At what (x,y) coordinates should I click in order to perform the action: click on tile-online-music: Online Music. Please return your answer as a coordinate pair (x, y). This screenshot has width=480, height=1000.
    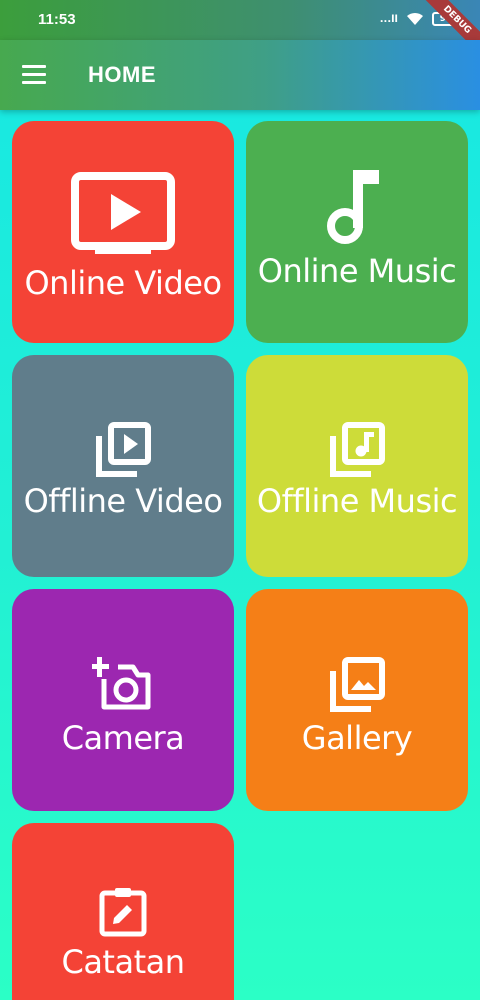
    Looking at the image, I should click on (357, 232).